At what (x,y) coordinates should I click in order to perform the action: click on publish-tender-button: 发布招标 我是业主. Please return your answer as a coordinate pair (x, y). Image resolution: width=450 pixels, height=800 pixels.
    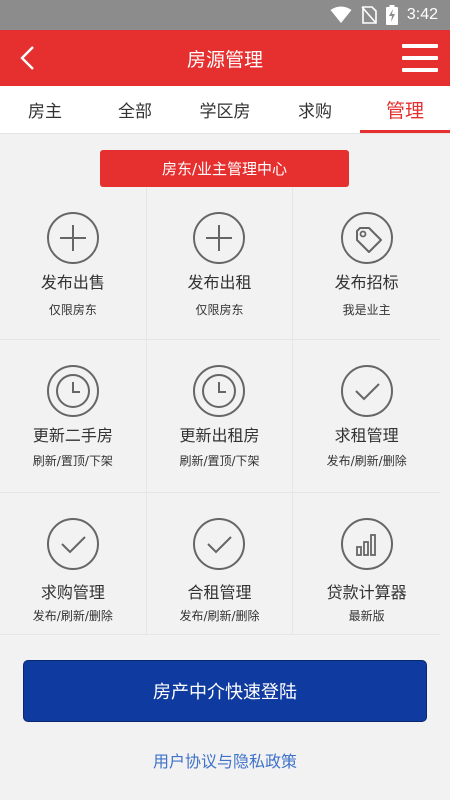
    Looking at the image, I should click on (366, 263).